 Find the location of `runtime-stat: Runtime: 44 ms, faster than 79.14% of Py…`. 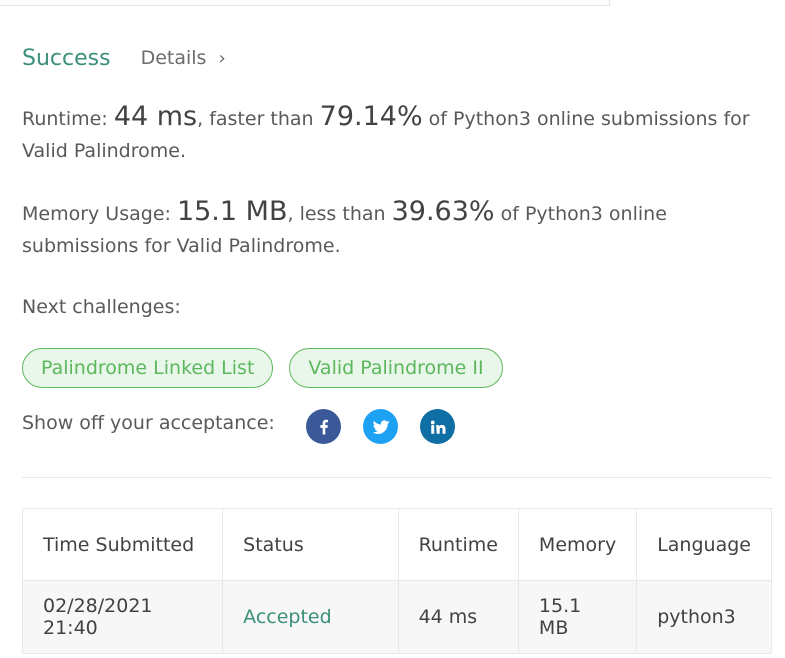

runtime-stat: Runtime: 44 ms, faster than 79.14% of Py… is located at coordinates (398, 134).